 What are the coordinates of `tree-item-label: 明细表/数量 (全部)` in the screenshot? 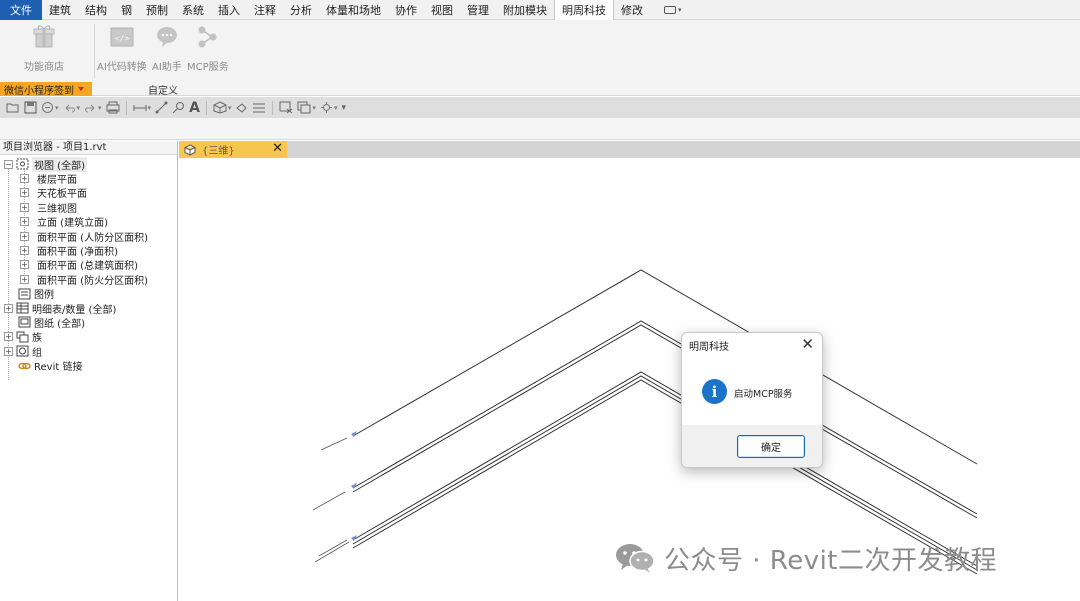 It's located at (74, 310).